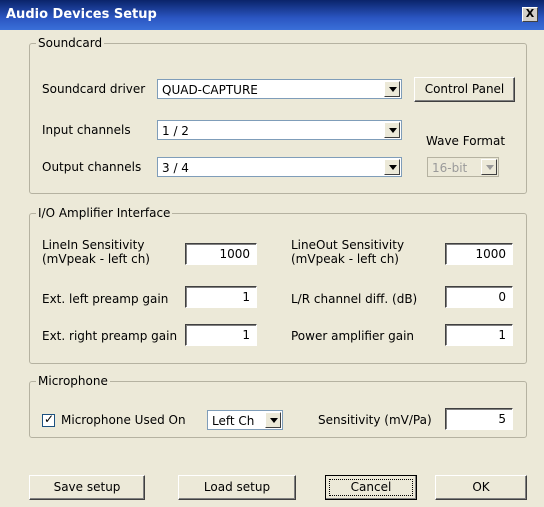 The image size is (544, 507). What do you see at coordinates (279, 130) in the screenshot?
I see `input-channels-select: 1 / 2` at bounding box center [279, 130].